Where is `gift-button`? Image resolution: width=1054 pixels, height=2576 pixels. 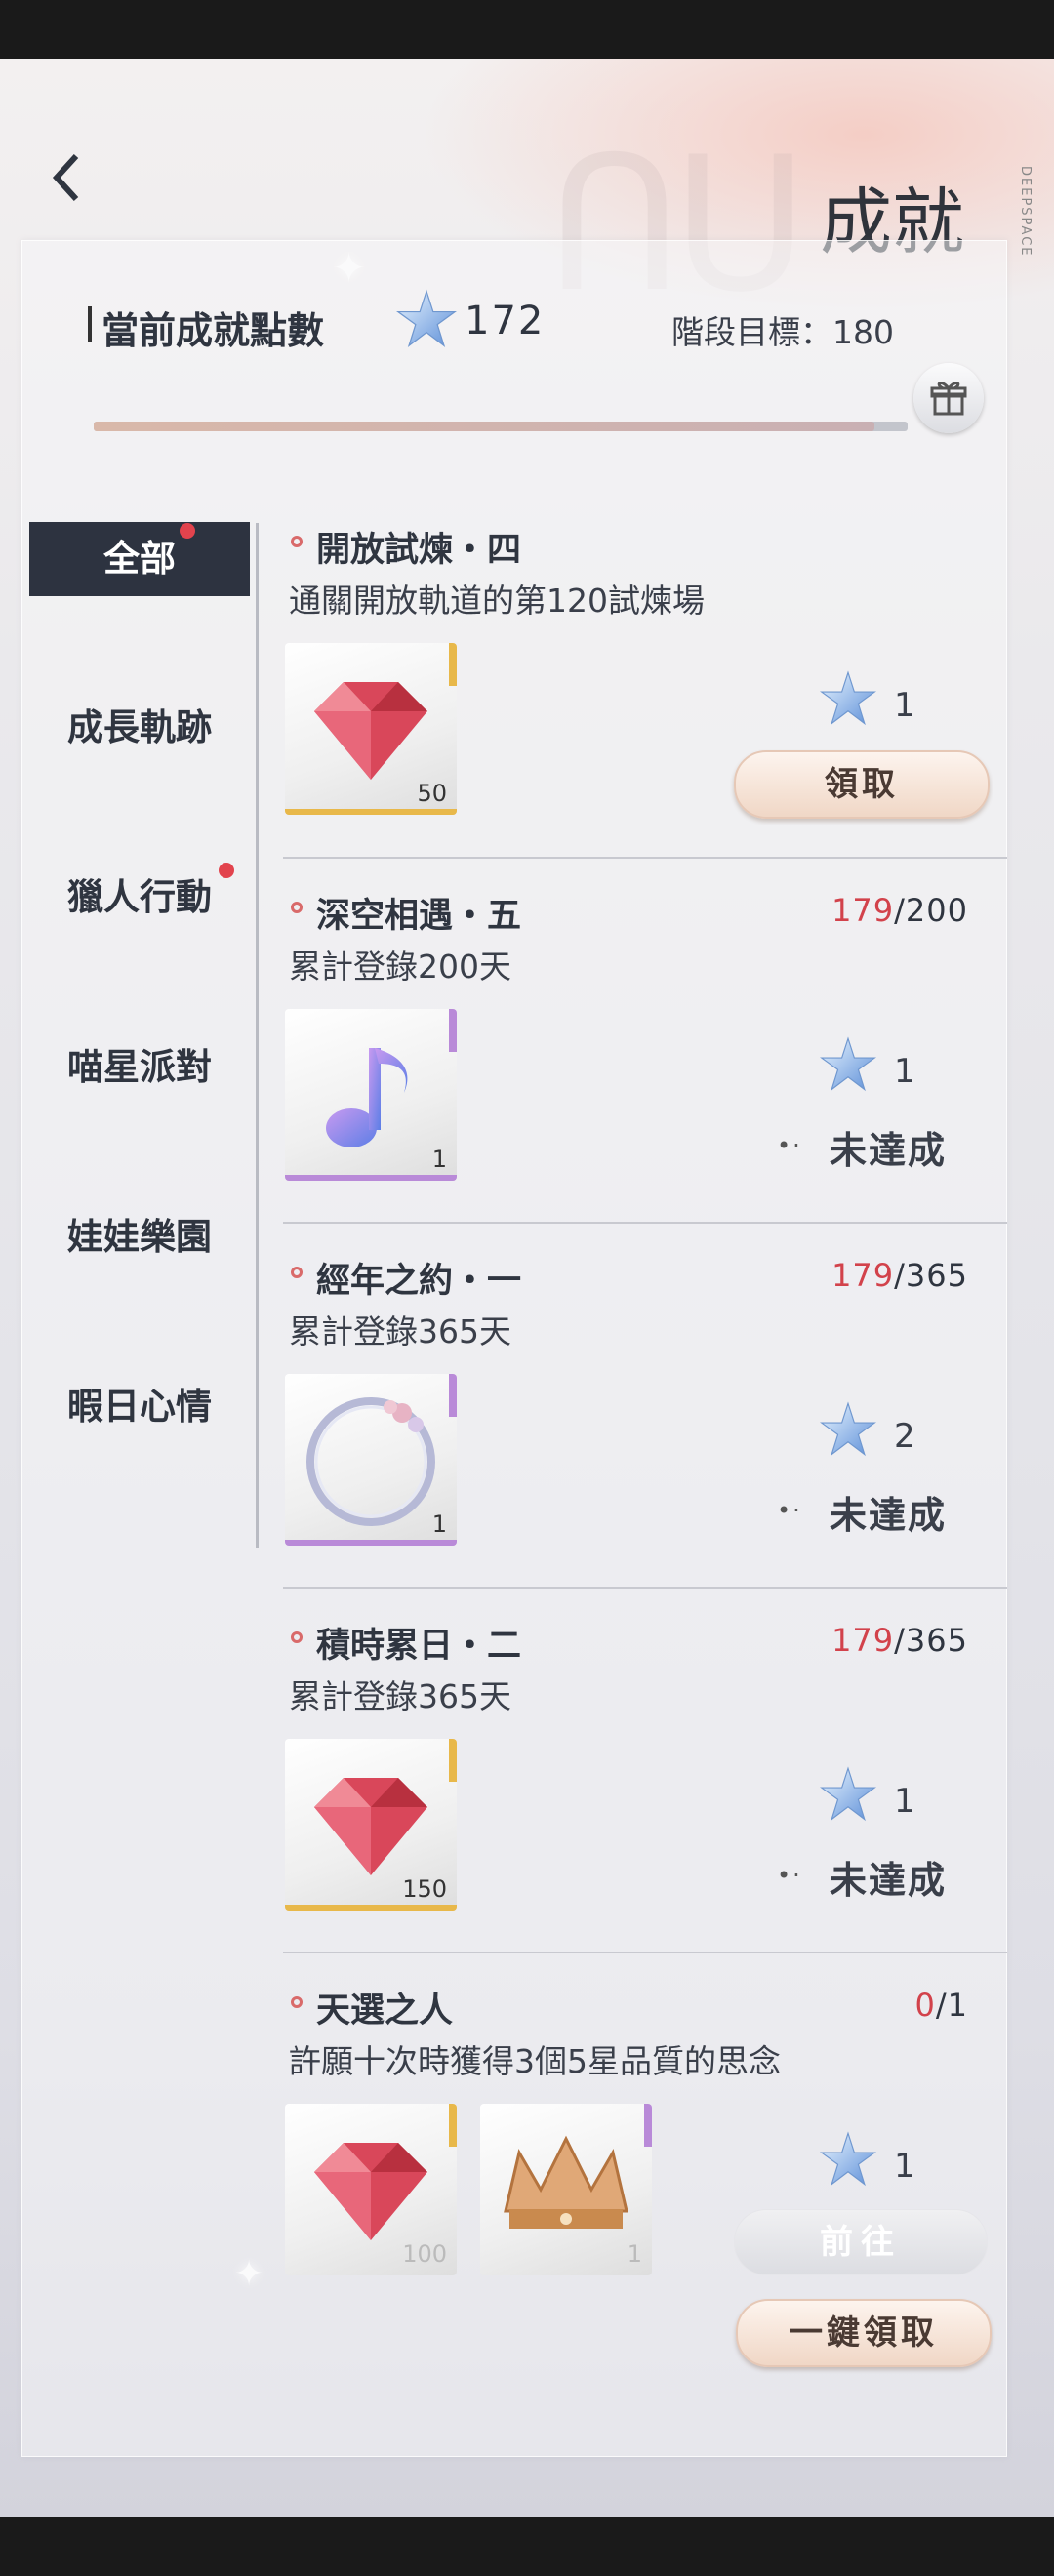
gift-button is located at coordinates (948, 398).